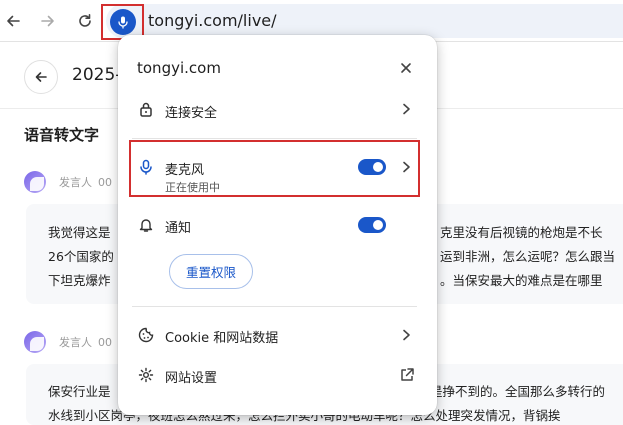 The image size is (623, 425). I want to click on forward-arrow-icon, so click(48, 21).